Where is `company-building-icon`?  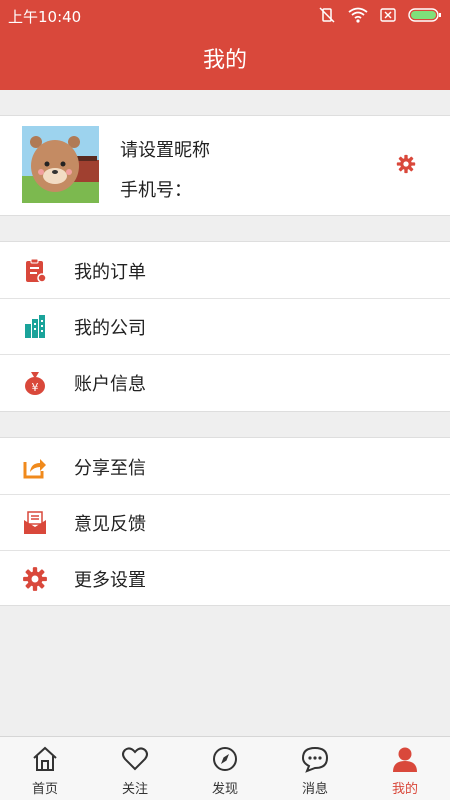
company-building-icon is located at coordinates (35, 326).